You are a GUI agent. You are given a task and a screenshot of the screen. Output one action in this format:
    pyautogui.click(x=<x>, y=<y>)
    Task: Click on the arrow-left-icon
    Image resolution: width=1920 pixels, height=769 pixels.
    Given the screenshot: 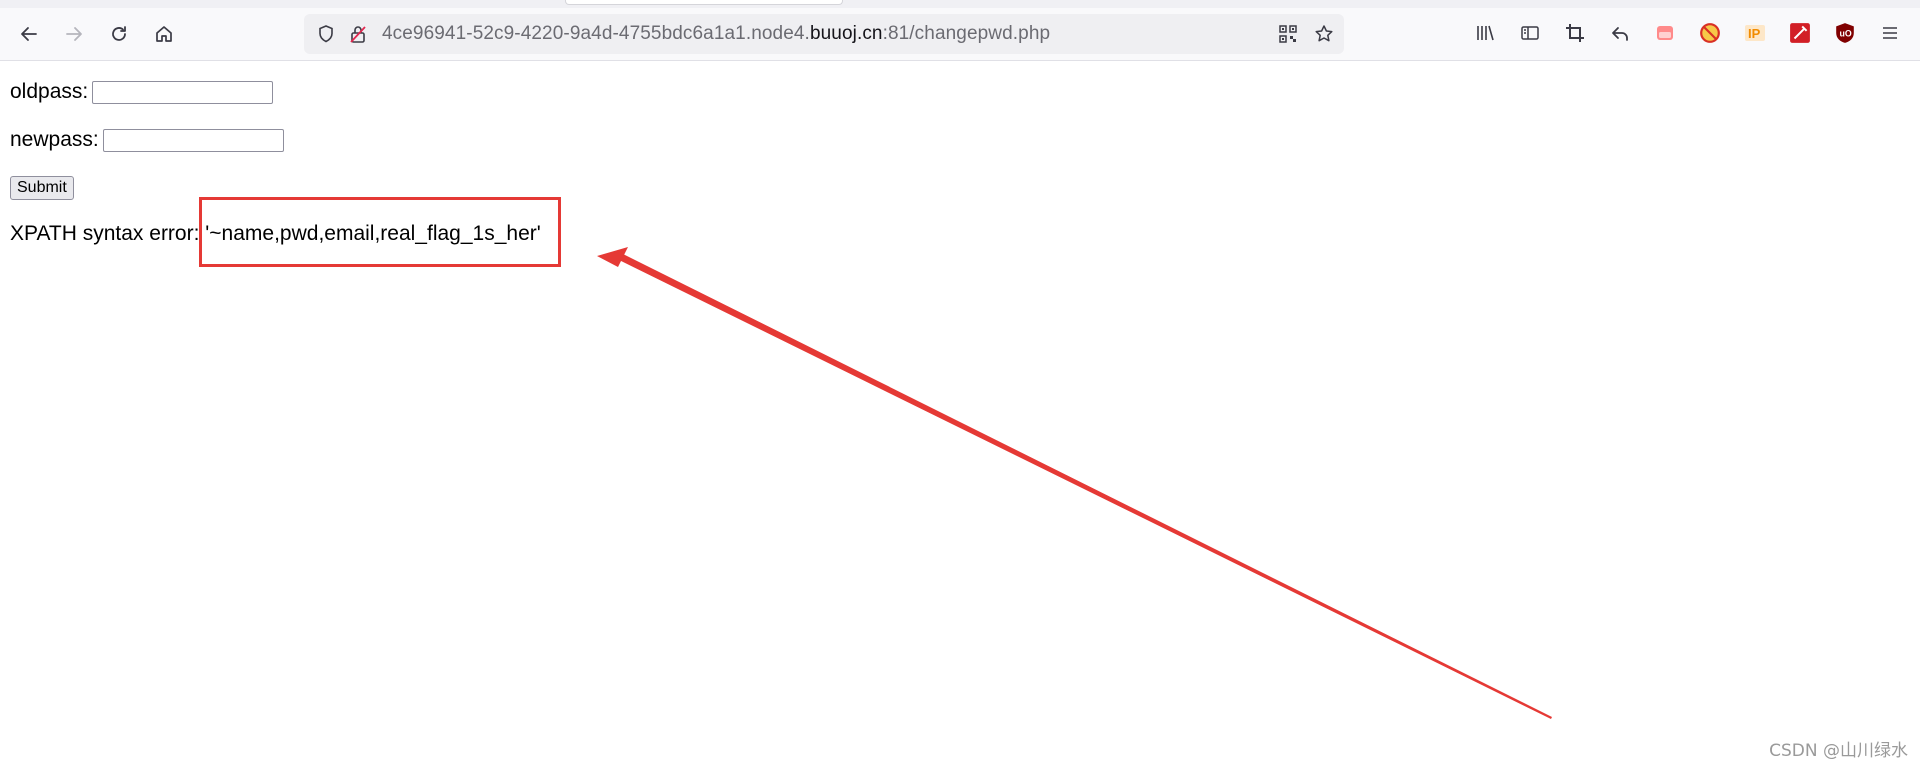 What is the action you would take?
    pyautogui.click(x=29, y=34)
    